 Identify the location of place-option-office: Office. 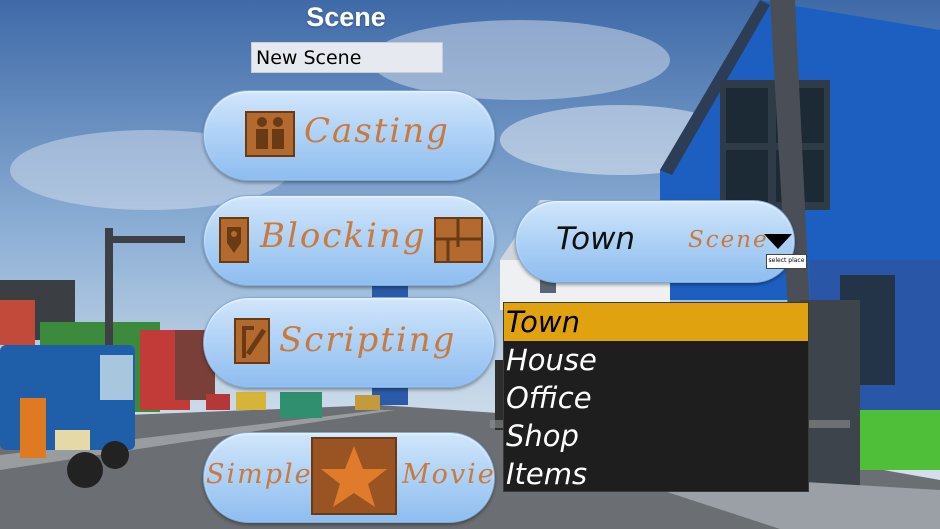
(656, 398).